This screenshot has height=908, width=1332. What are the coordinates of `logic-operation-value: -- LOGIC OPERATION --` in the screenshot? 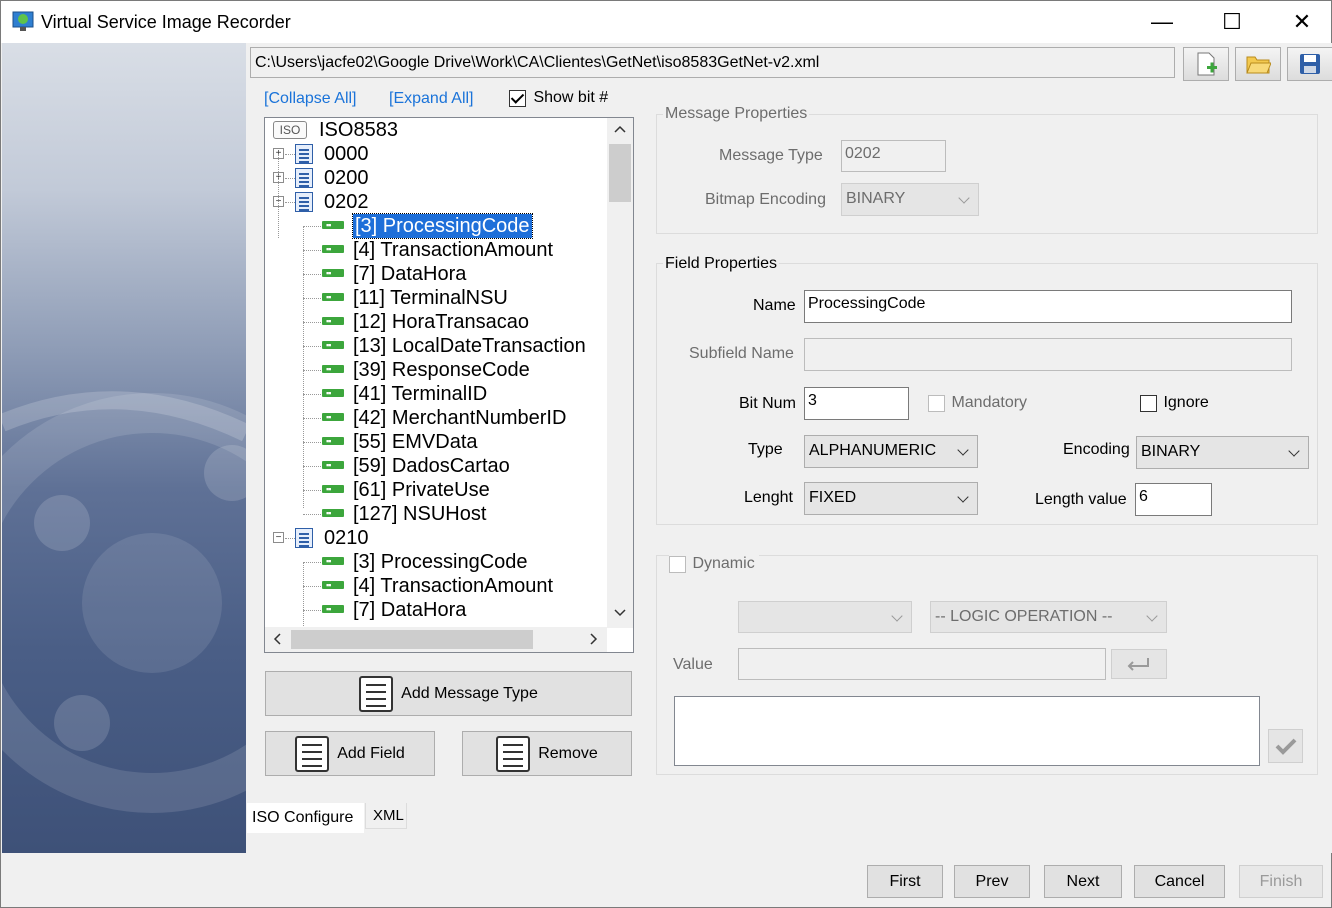 It's located at (1024, 616).